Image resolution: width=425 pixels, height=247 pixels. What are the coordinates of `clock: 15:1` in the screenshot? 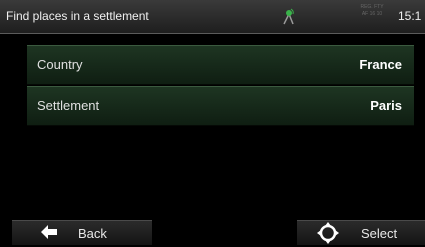 It's located at (410, 16).